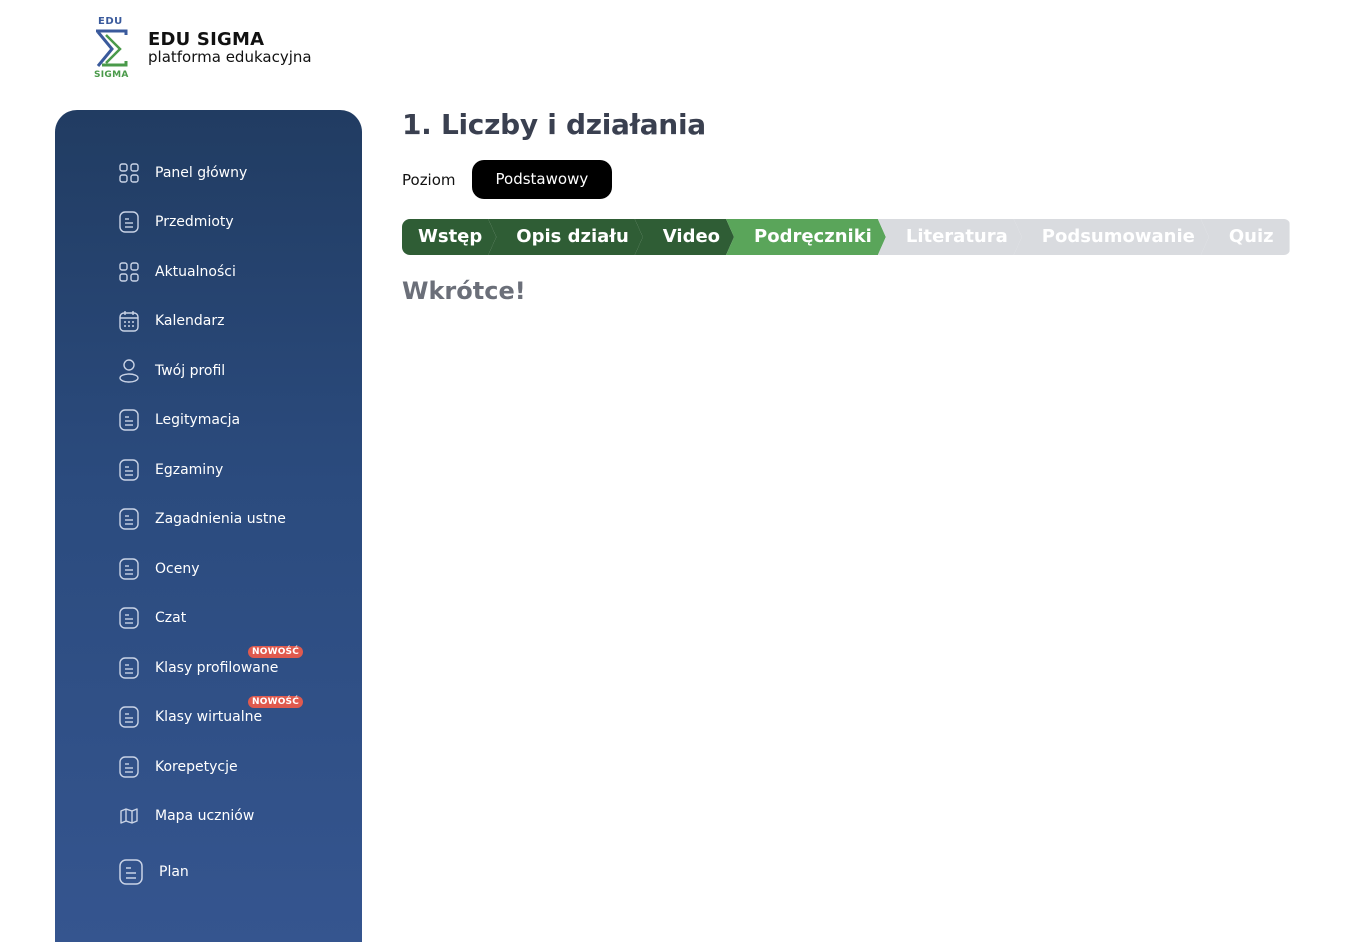  What do you see at coordinates (842, 179) in the screenshot?
I see `level-row: Poziom Podstawowy` at bounding box center [842, 179].